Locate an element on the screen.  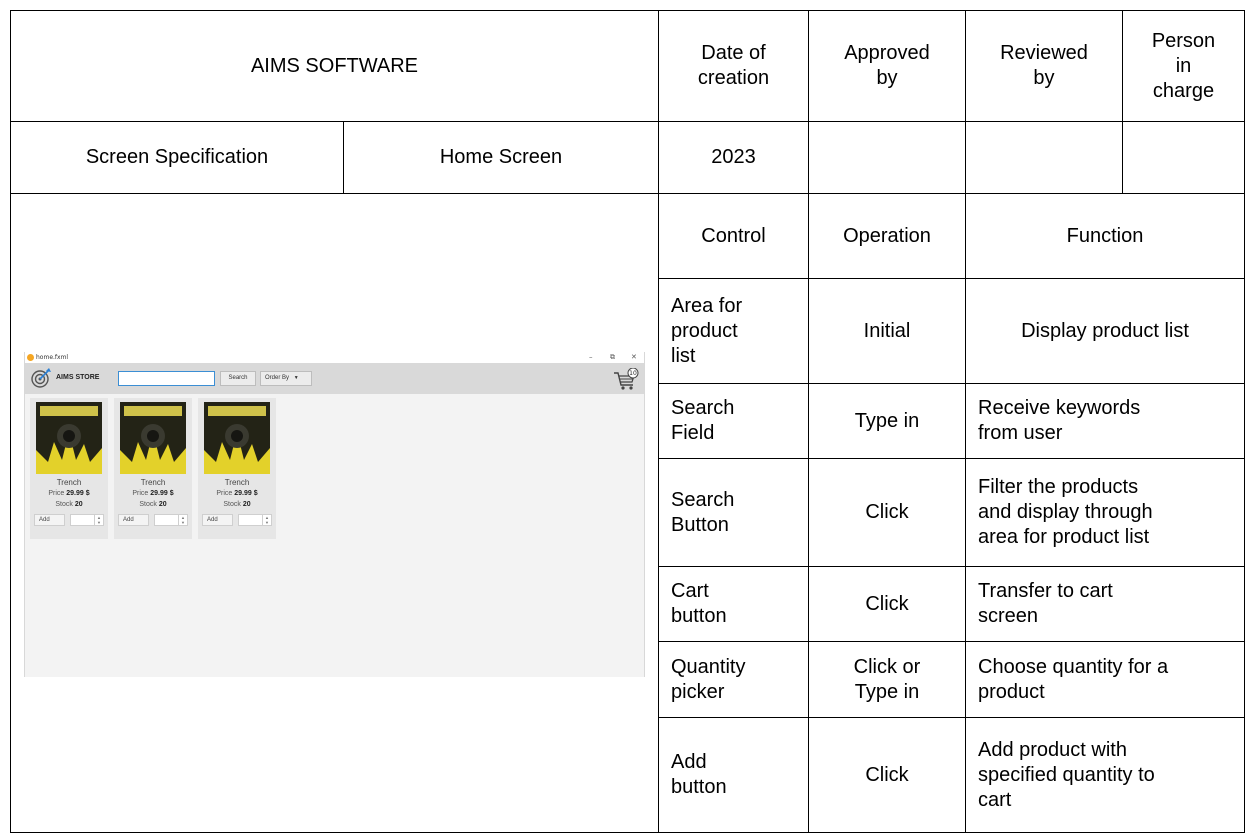
doc-type-cell: Screen Specification is located at coordinates (177, 157).